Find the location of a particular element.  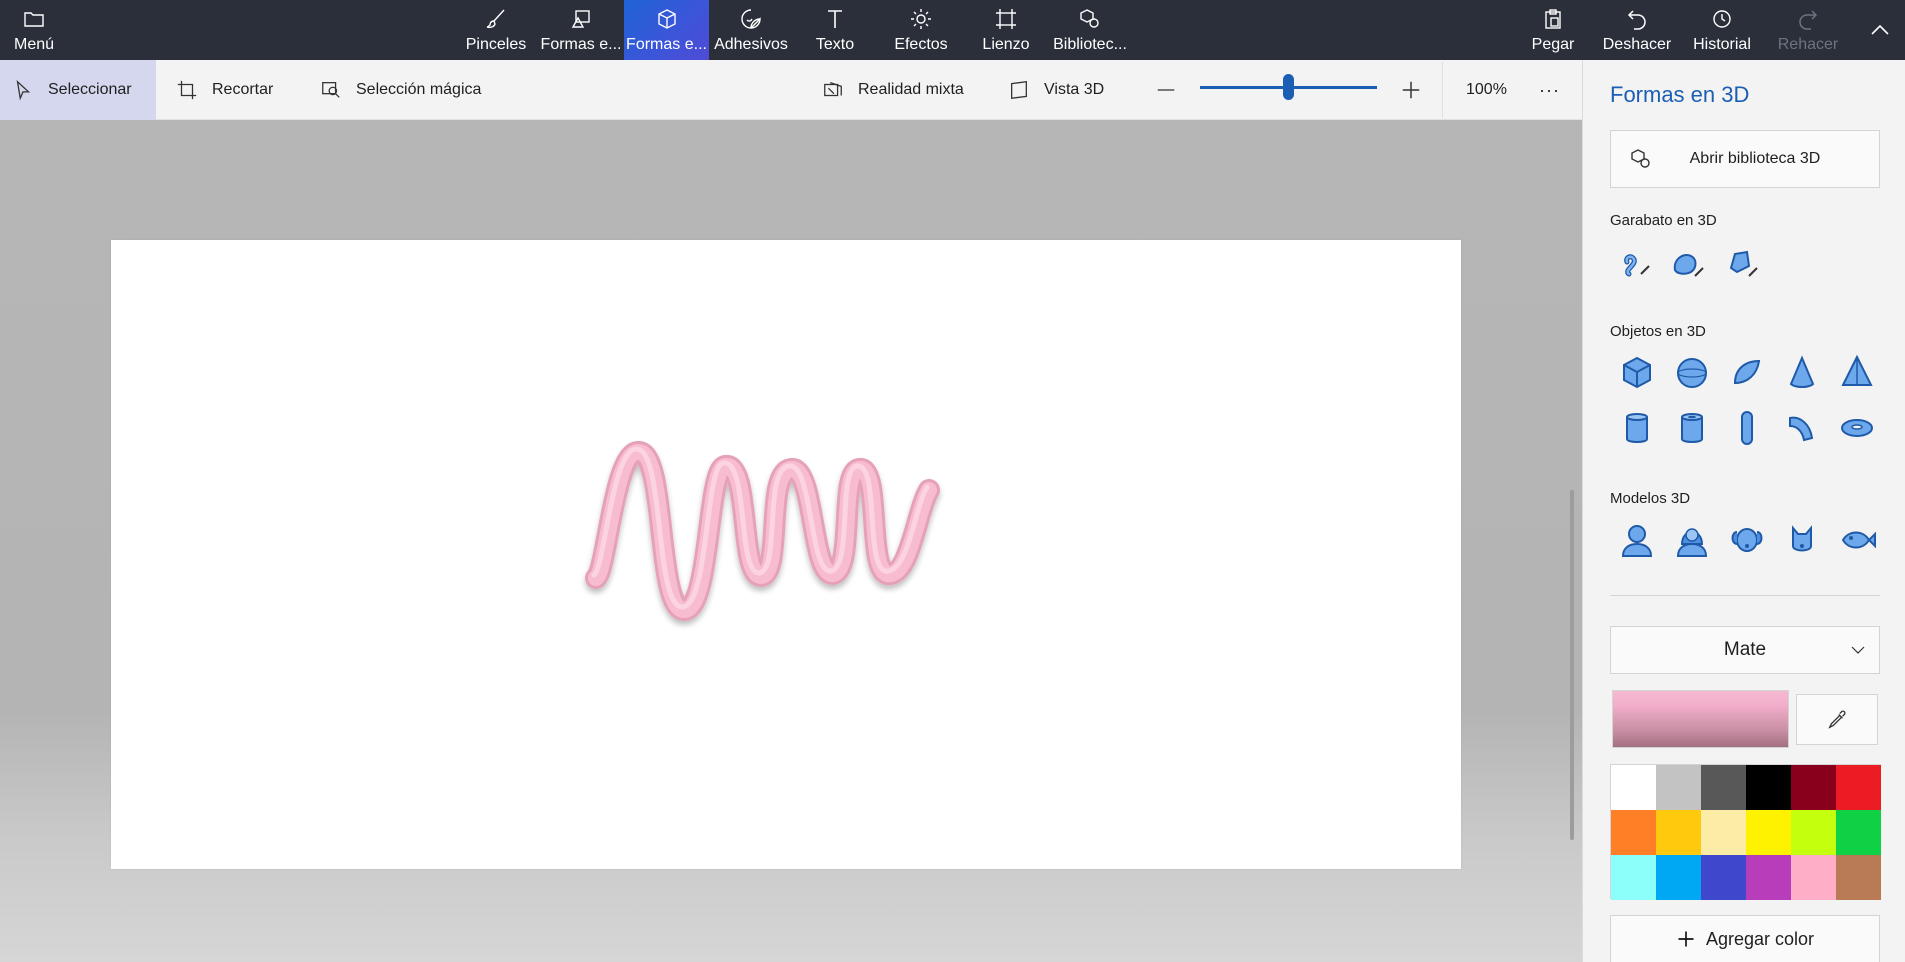

history-button: Historial is located at coordinates (1722, 30).